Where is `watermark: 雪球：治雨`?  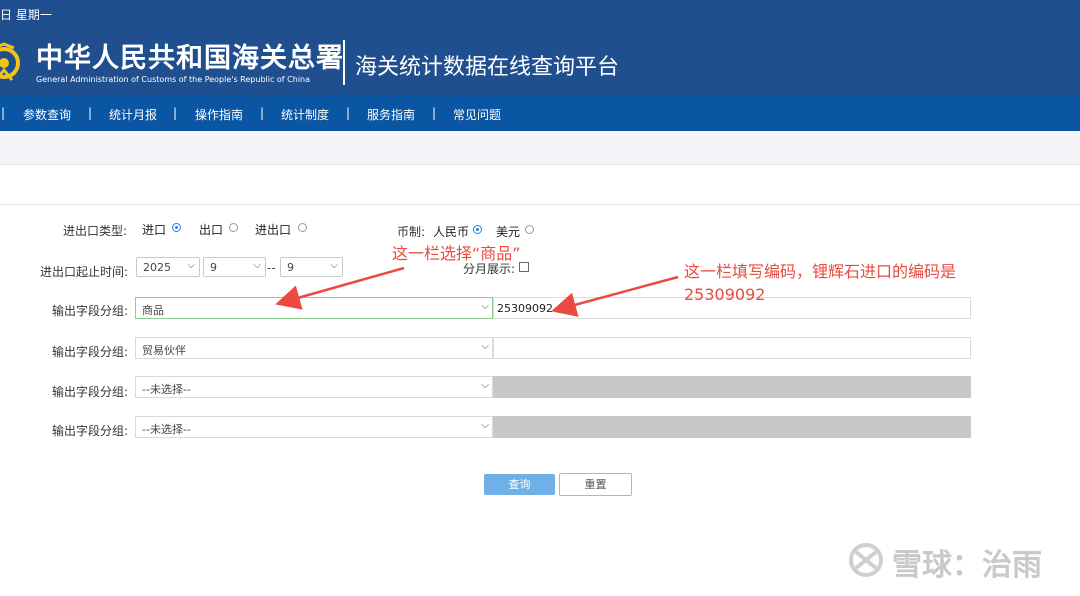 watermark: 雪球：治雨 is located at coordinates (951, 561).